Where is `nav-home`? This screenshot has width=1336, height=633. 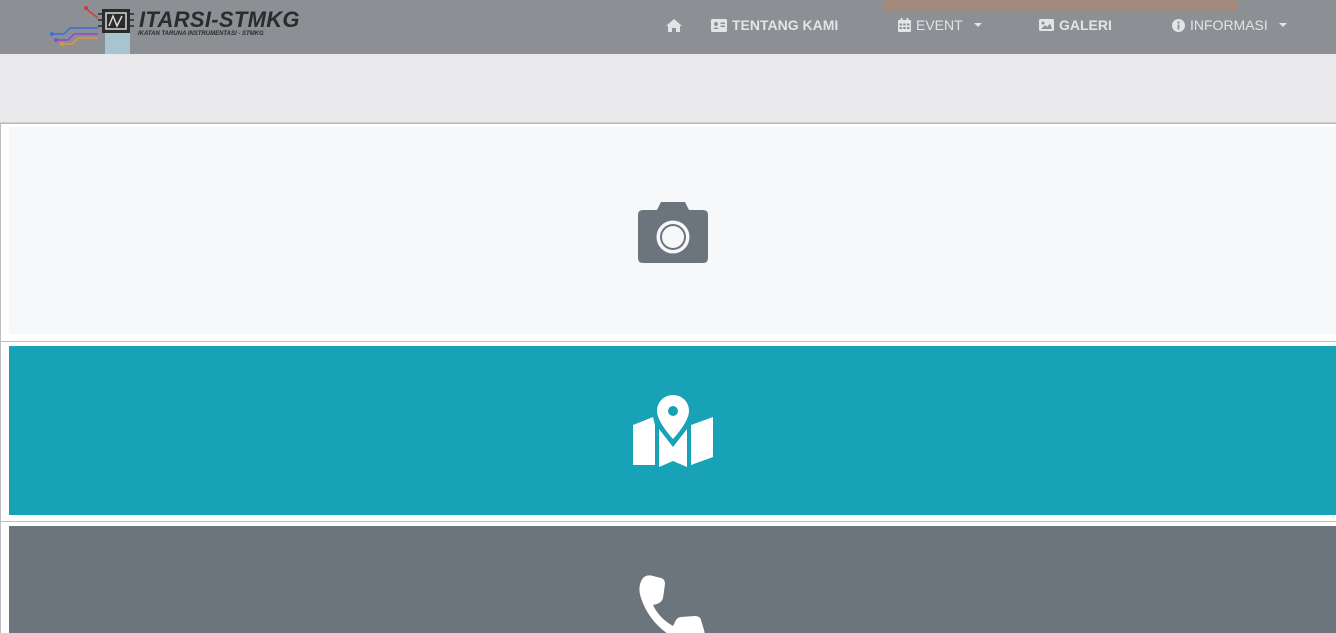
nav-home is located at coordinates (674, 25).